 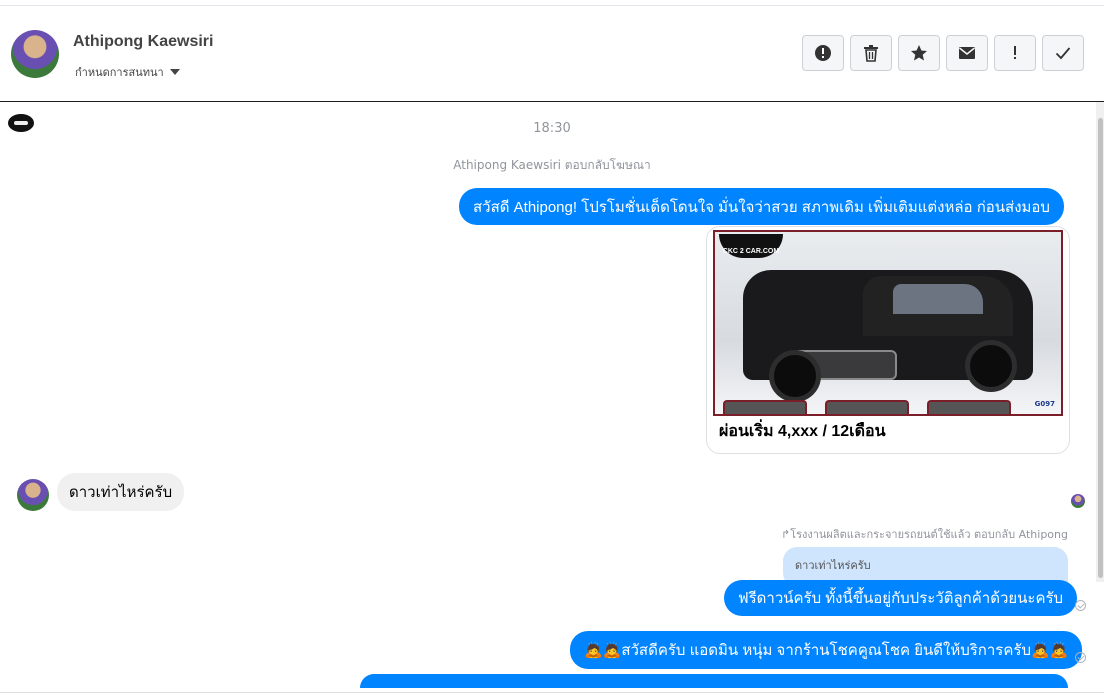 I want to click on done-button, so click(x=1063, y=53).